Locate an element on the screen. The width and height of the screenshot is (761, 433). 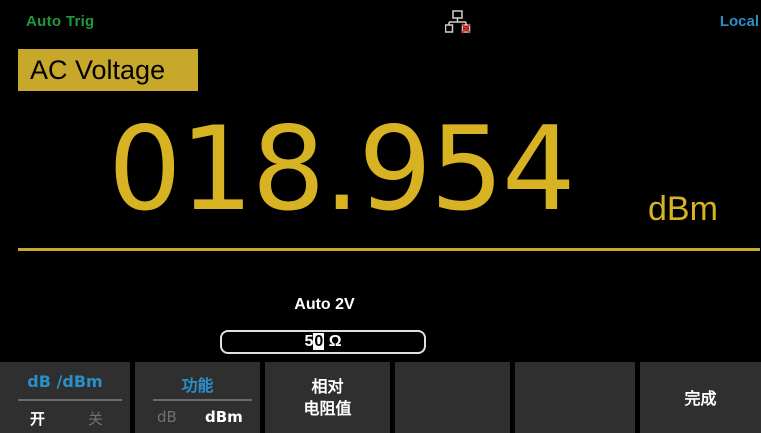
option-dbm: dBm is located at coordinates (224, 417).